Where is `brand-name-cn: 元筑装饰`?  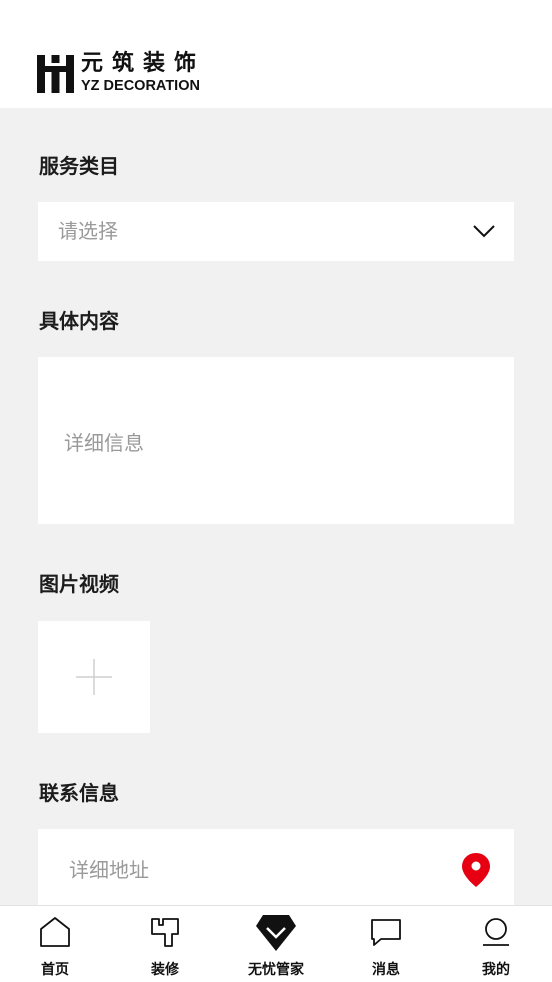 brand-name-cn: 元筑装饰 is located at coordinates (143, 63).